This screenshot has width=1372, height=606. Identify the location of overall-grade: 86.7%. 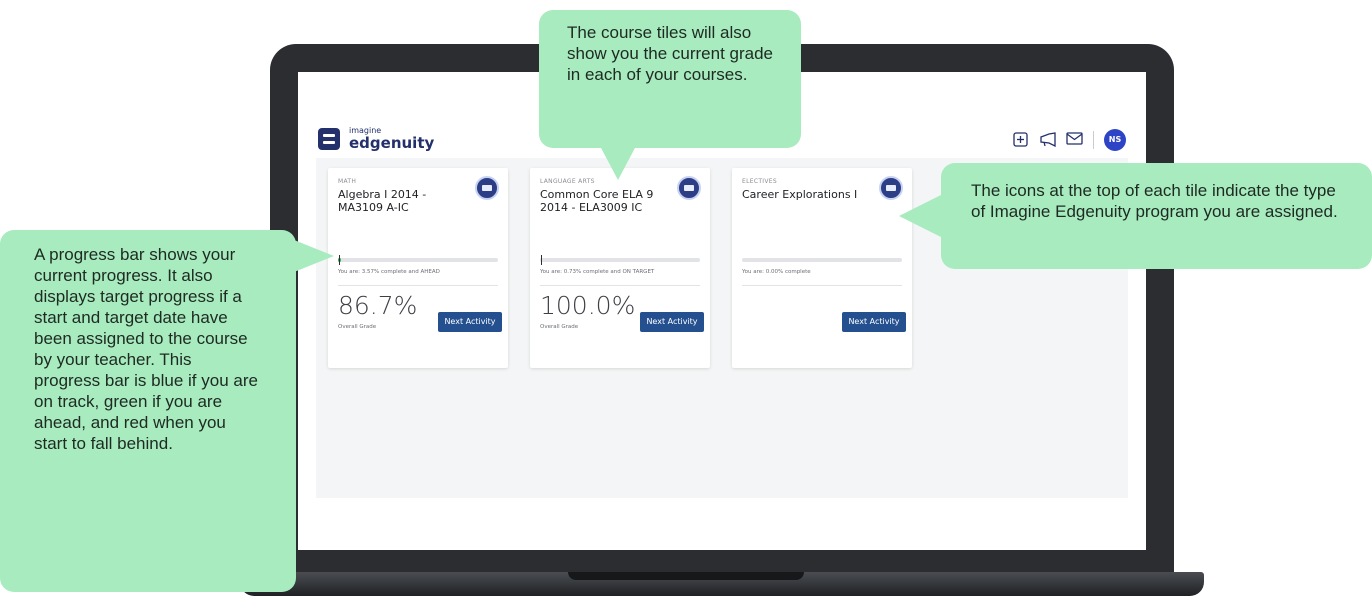
(378, 305).